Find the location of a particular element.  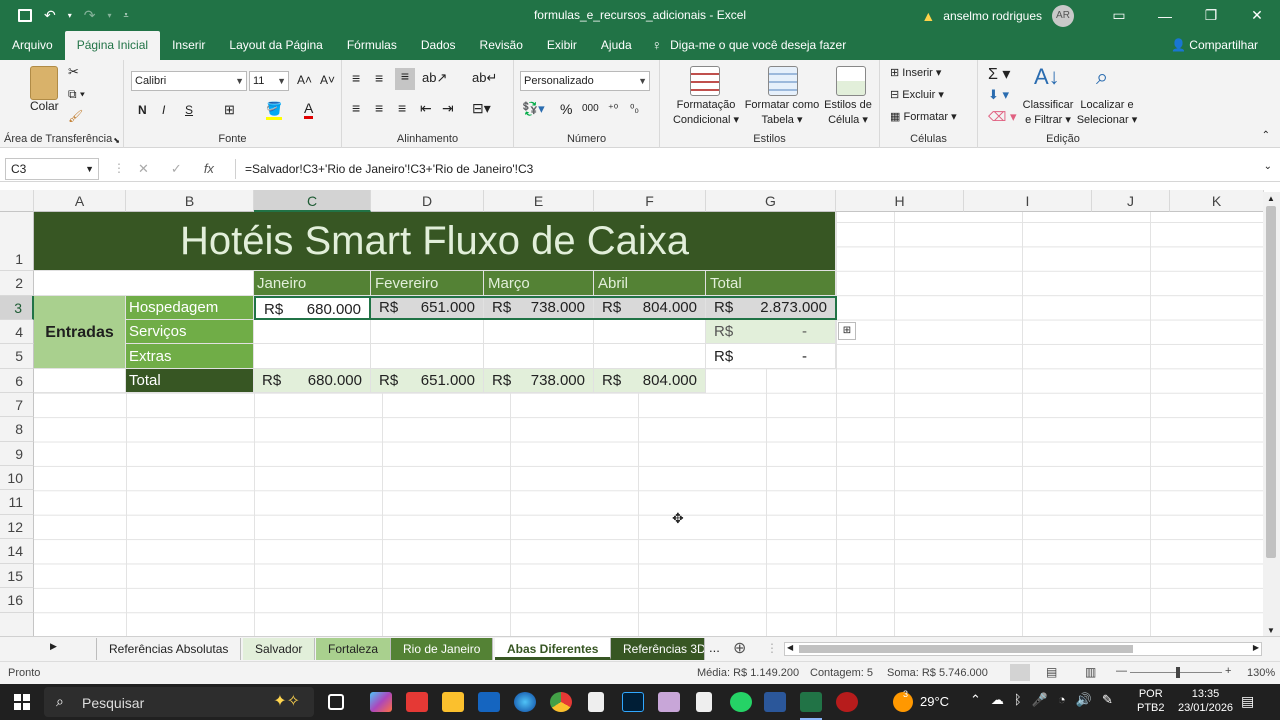

windows-start-icon is located at coordinates (22, 702).